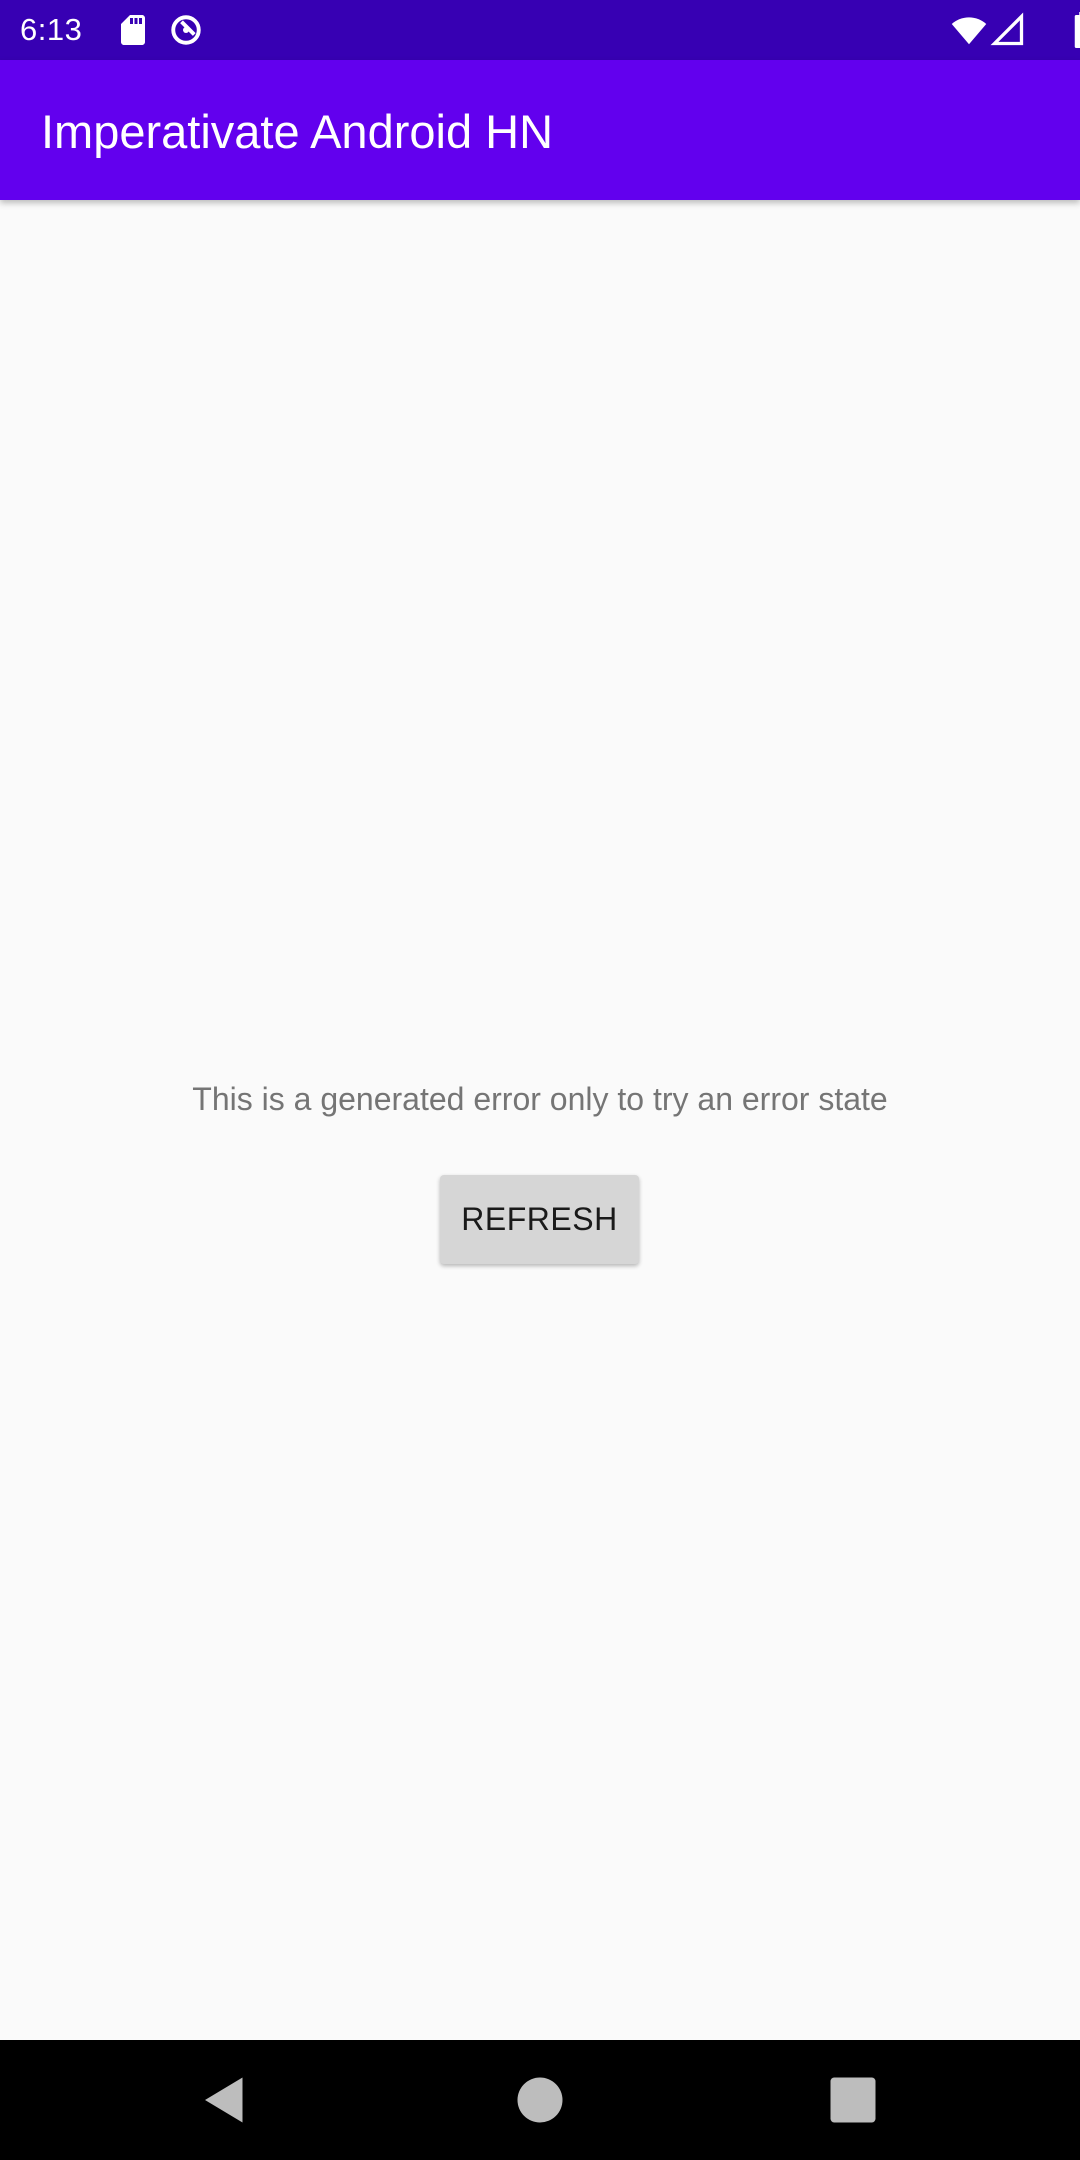 The height and width of the screenshot is (2160, 1080). I want to click on recents-icon, so click(853, 2100).